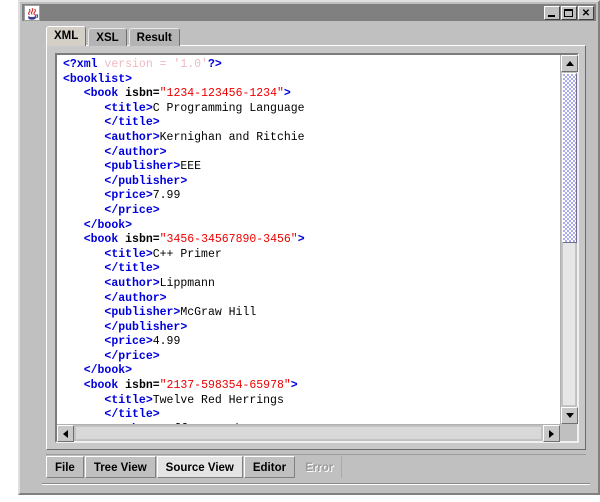  I want to click on code-line: </author>, so click(184, 299).